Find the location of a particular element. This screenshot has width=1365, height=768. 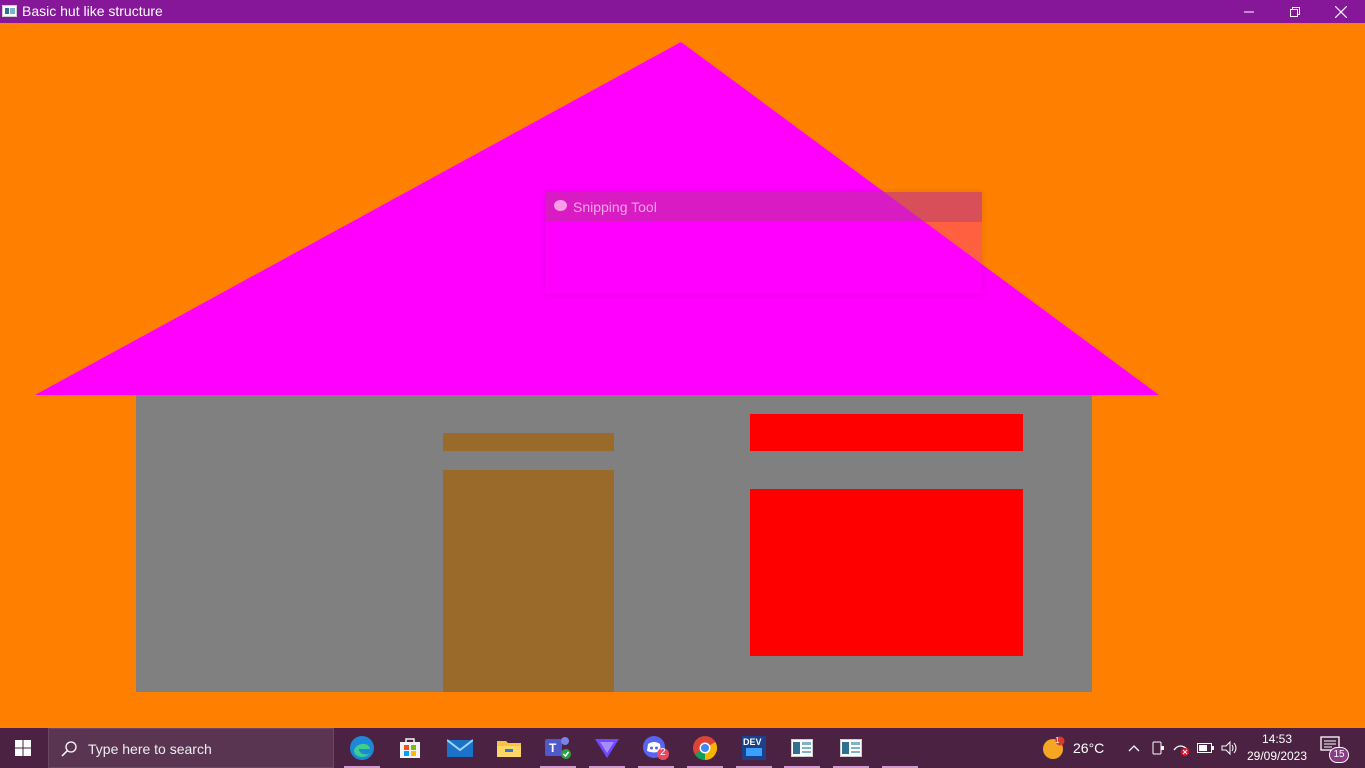

search-placeholder: Type here to search is located at coordinates (150, 749).